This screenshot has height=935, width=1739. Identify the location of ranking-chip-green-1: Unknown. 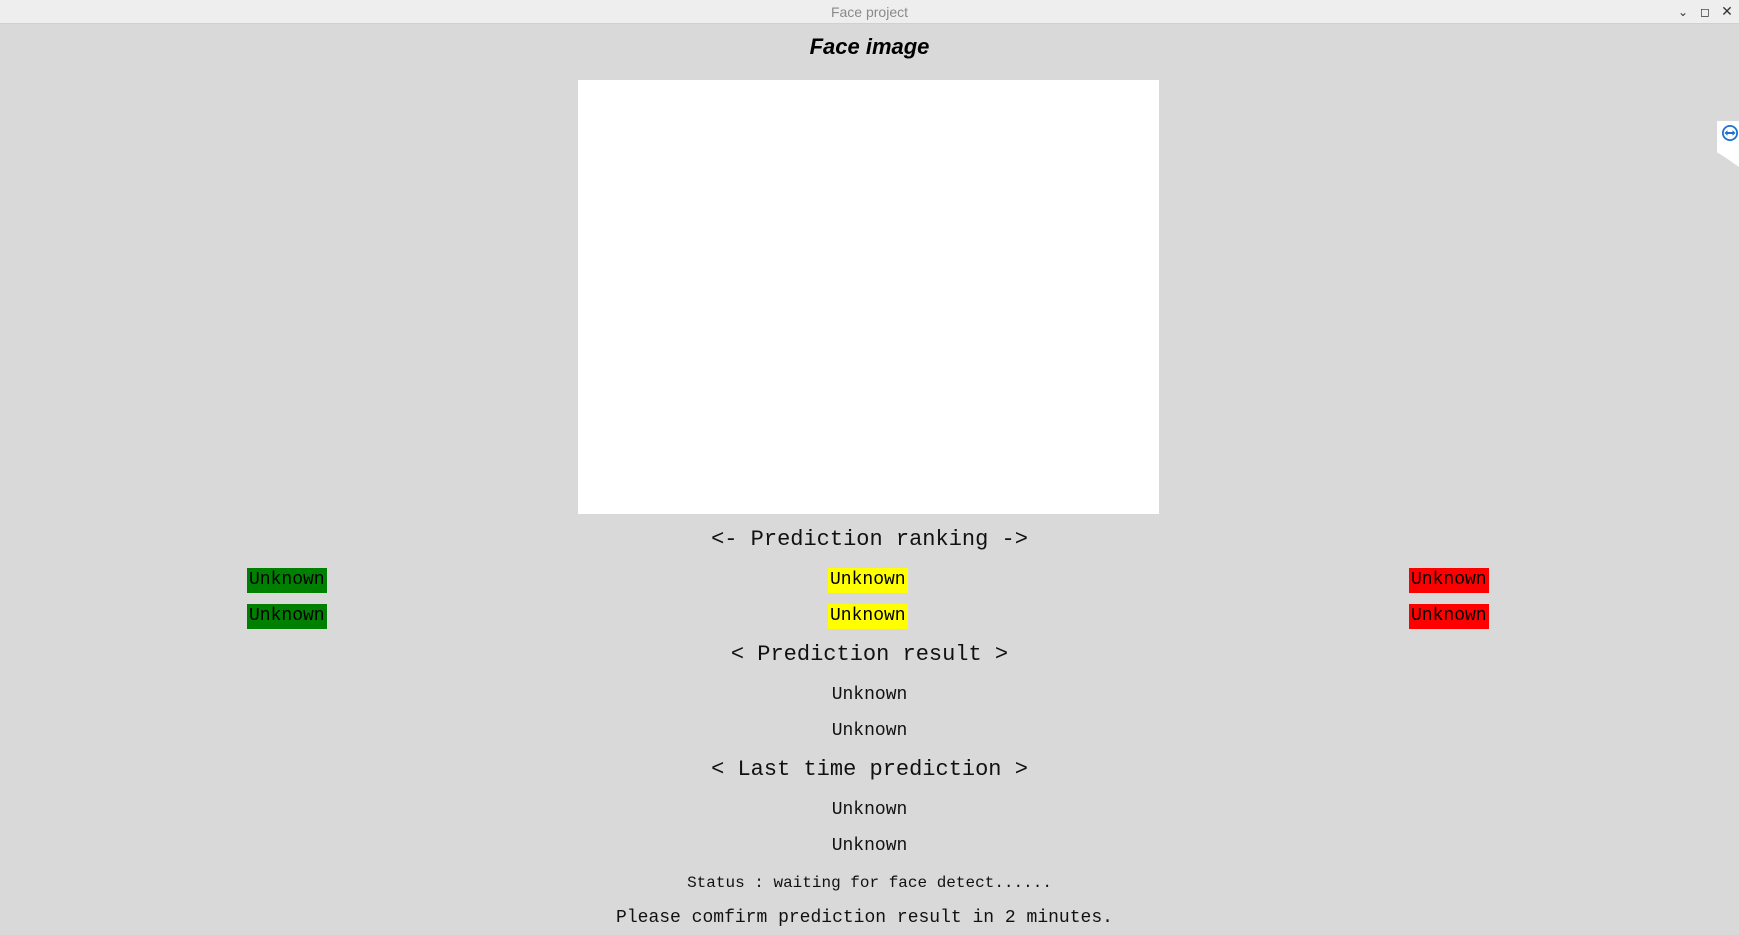
(287, 580).